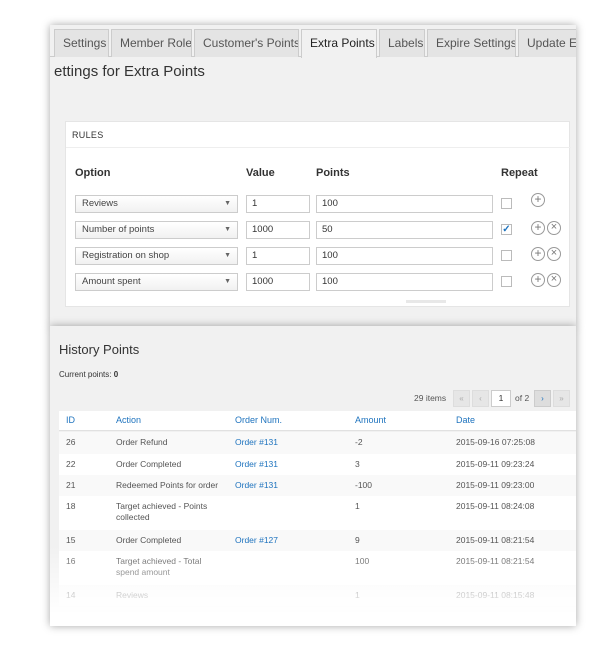  What do you see at coordinates (430, 398) in the screenshot?
I see `items-count: 29 items` at bounding box center [430, 398].